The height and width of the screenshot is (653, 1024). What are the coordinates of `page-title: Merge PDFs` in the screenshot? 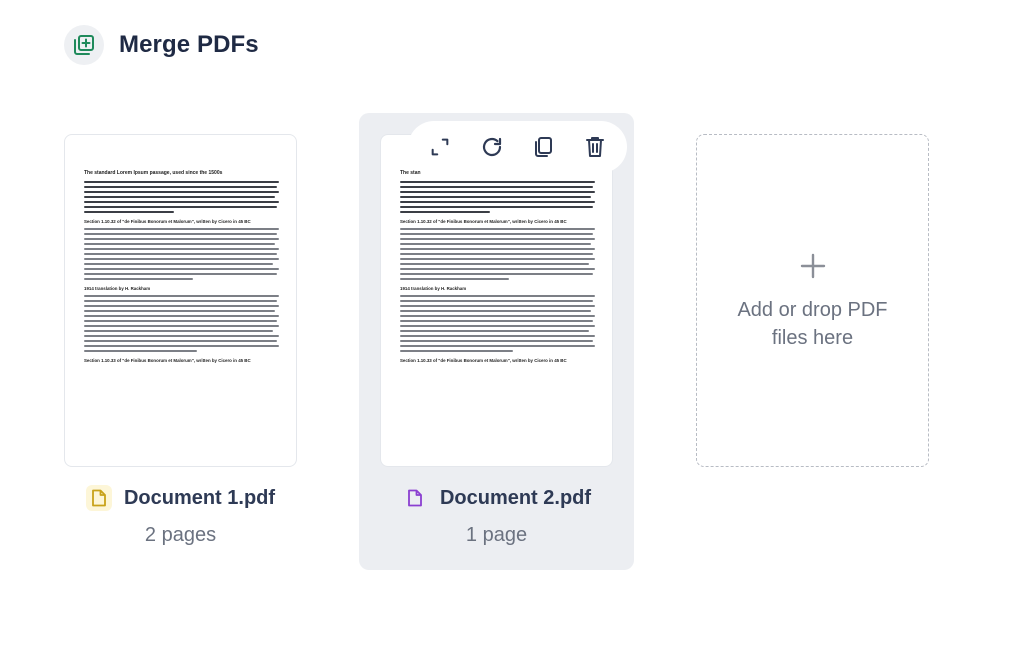 It's located at (189, 44).